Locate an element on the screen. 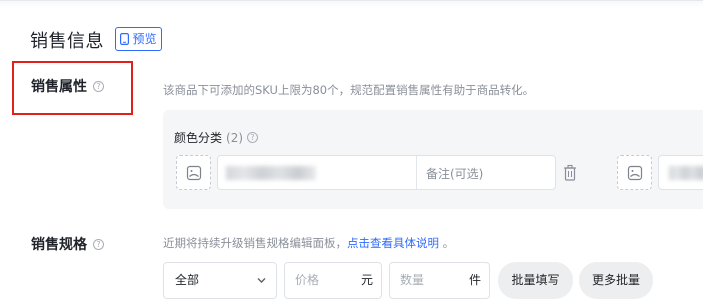  spec-filter-select: 全部 is located at coordinates (220, 280).